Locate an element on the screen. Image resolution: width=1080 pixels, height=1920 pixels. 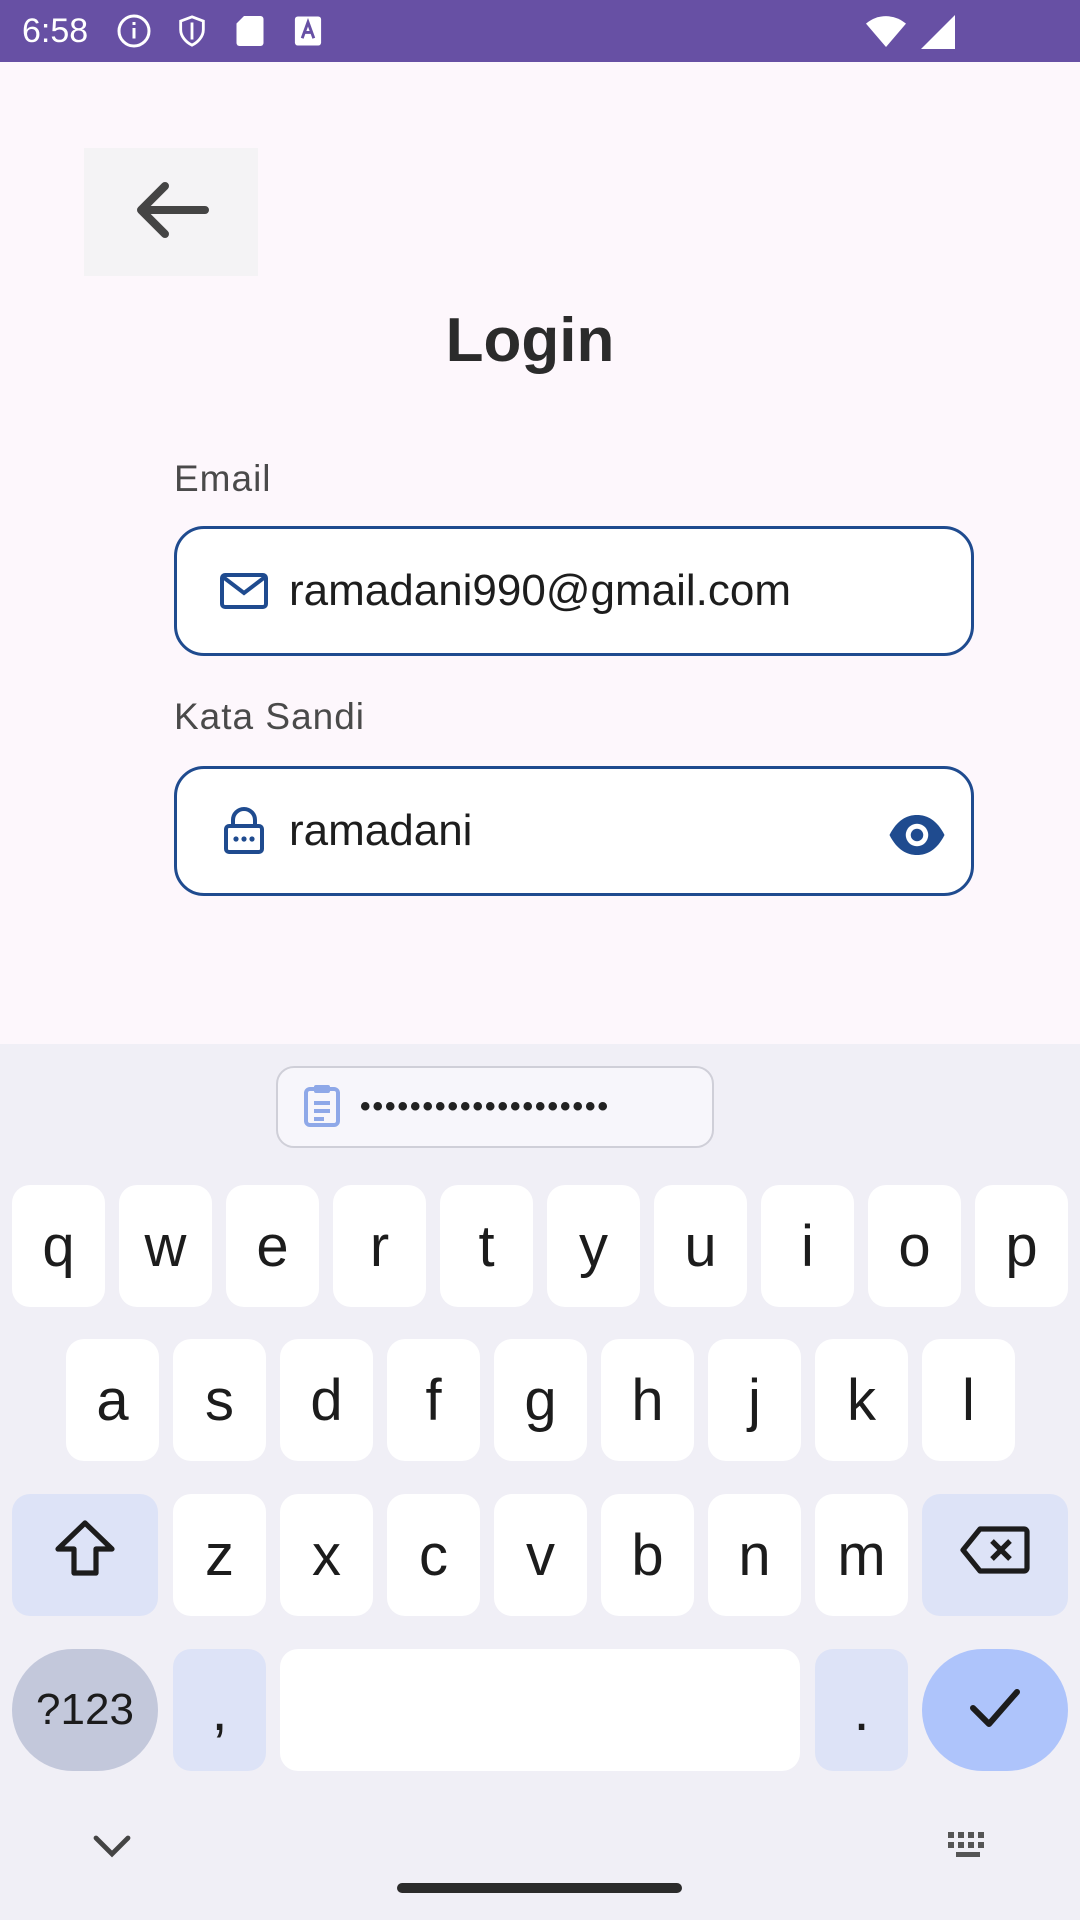
wifi-icon is located at coordinates (886, 32).